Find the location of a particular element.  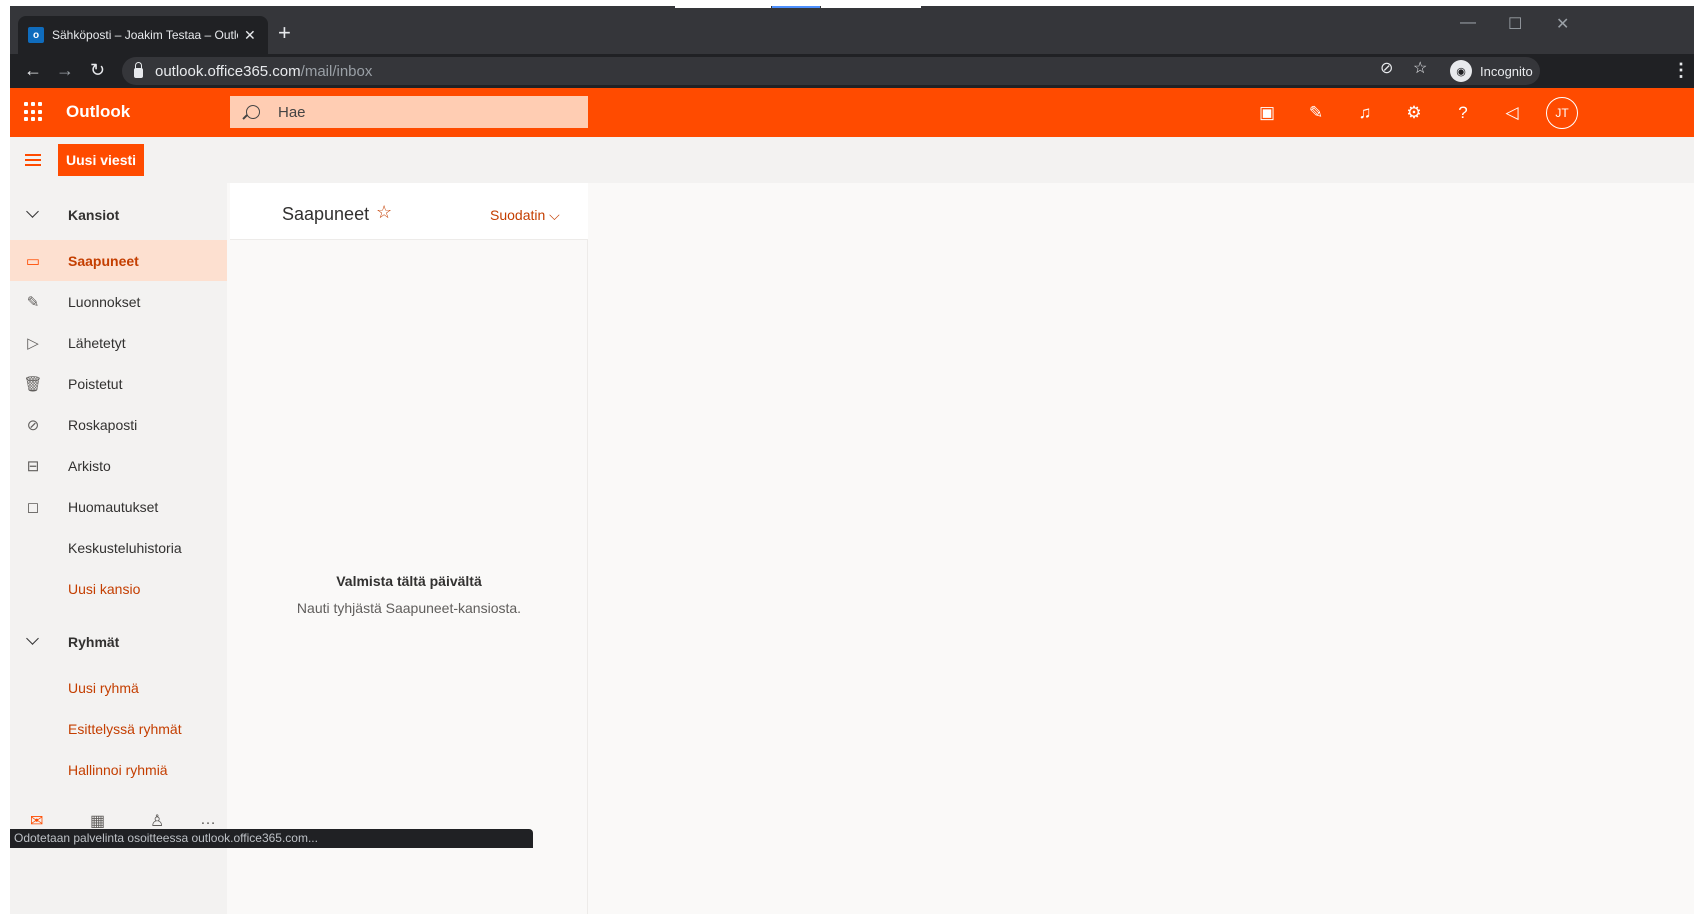

incognito-icon: ◉ is located at coordinates (1461, 71).